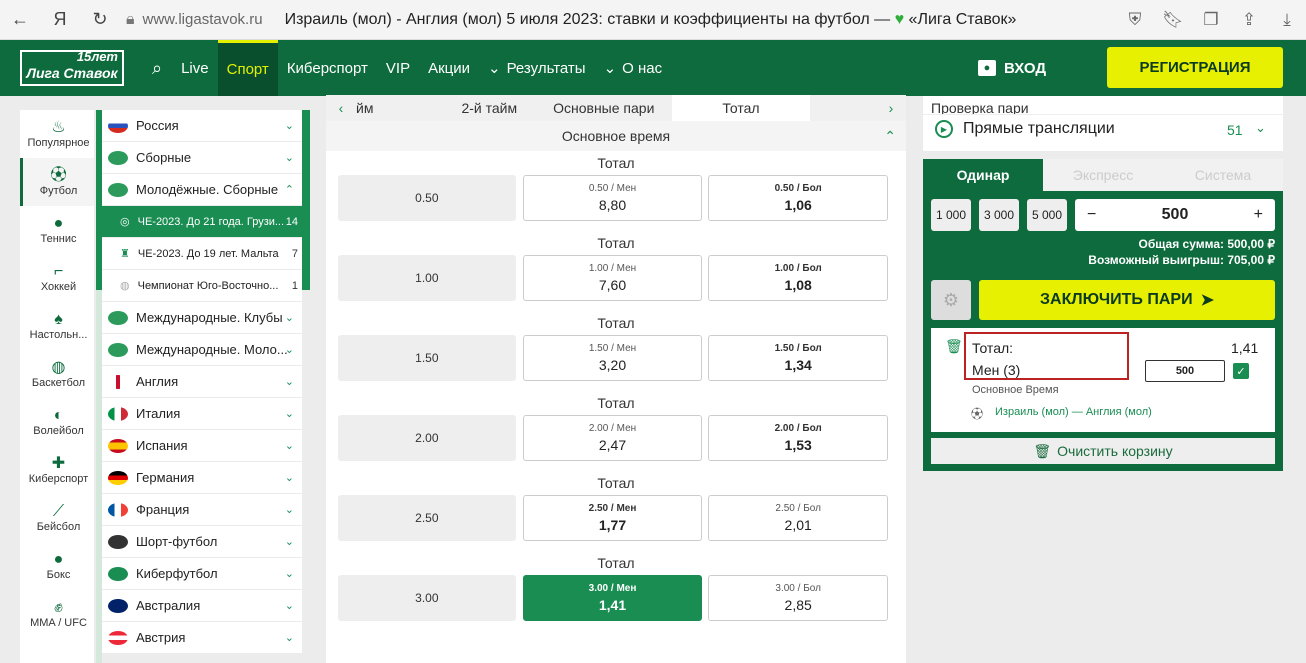 The height and width of the screenshot is (663, 1306). I want to click on search-icon: ⌕, so click(157, 68).